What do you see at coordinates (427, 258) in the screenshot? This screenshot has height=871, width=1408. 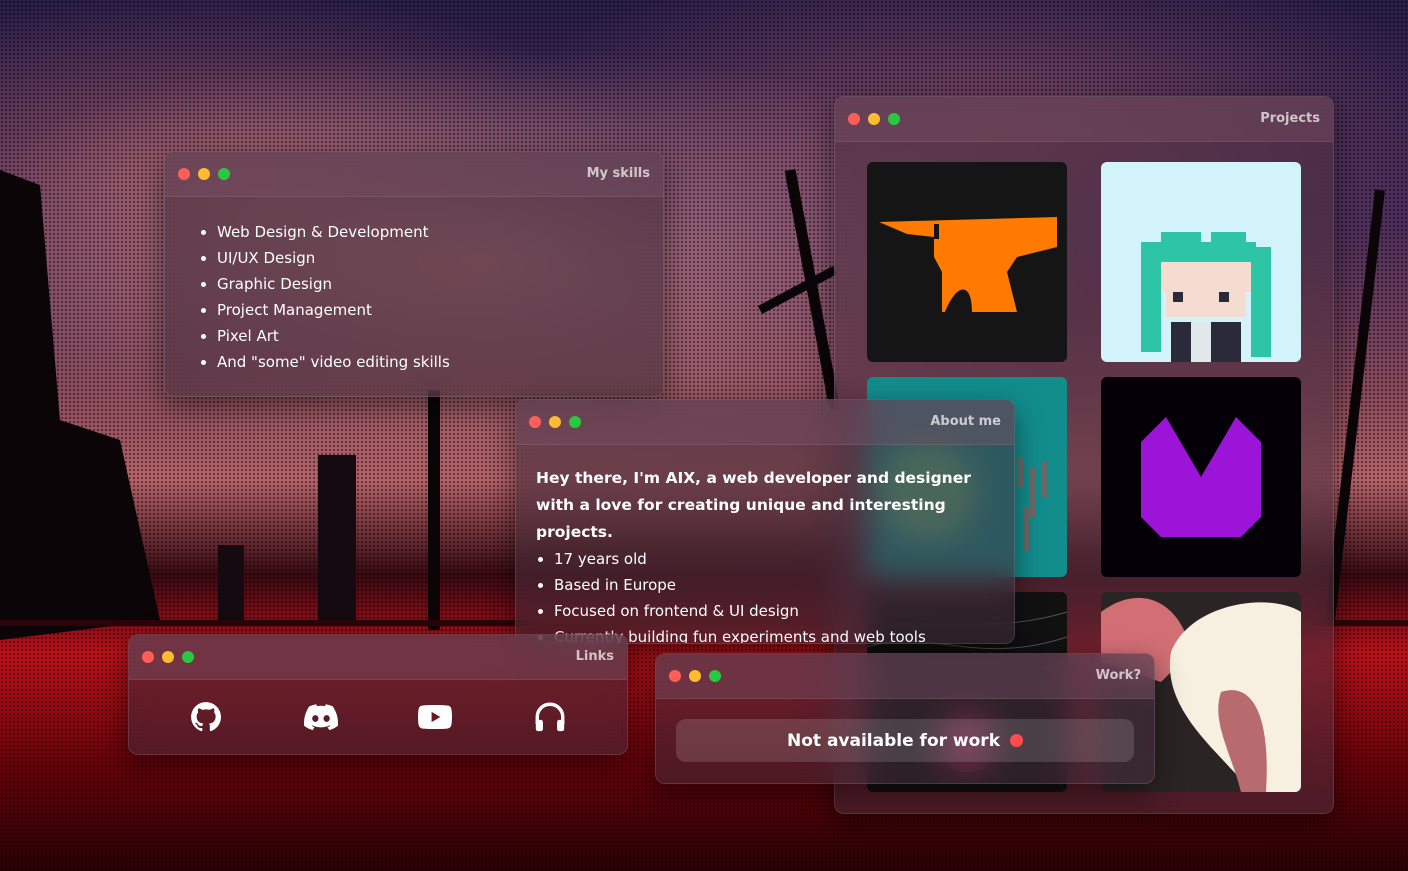 I see `list-item: UI/UX Design` at bounding box center [427, 258].